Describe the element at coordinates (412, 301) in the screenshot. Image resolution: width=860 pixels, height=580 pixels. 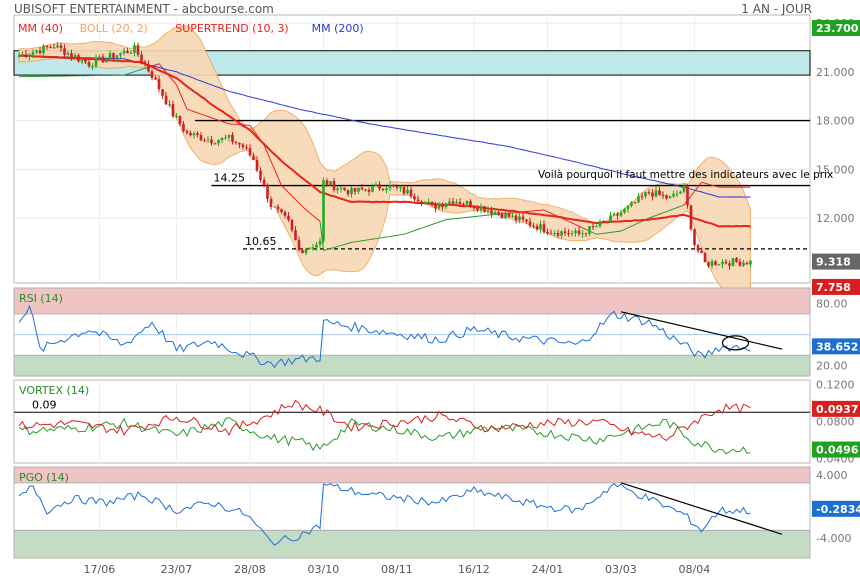
I see `rsi-overbought-band` at that location.